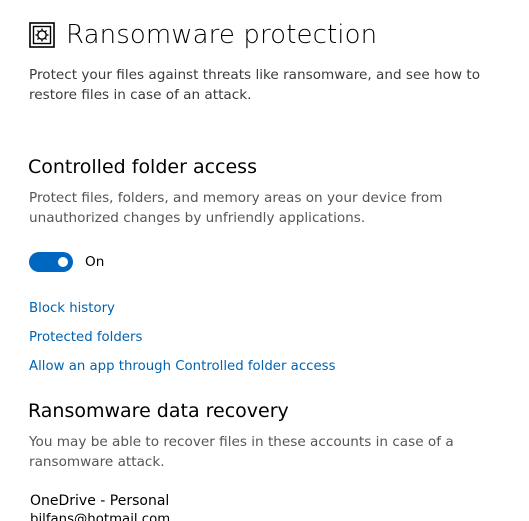 The image size is (529, 521). I want to click on ransomware-protection-icon, so click(42, 35).